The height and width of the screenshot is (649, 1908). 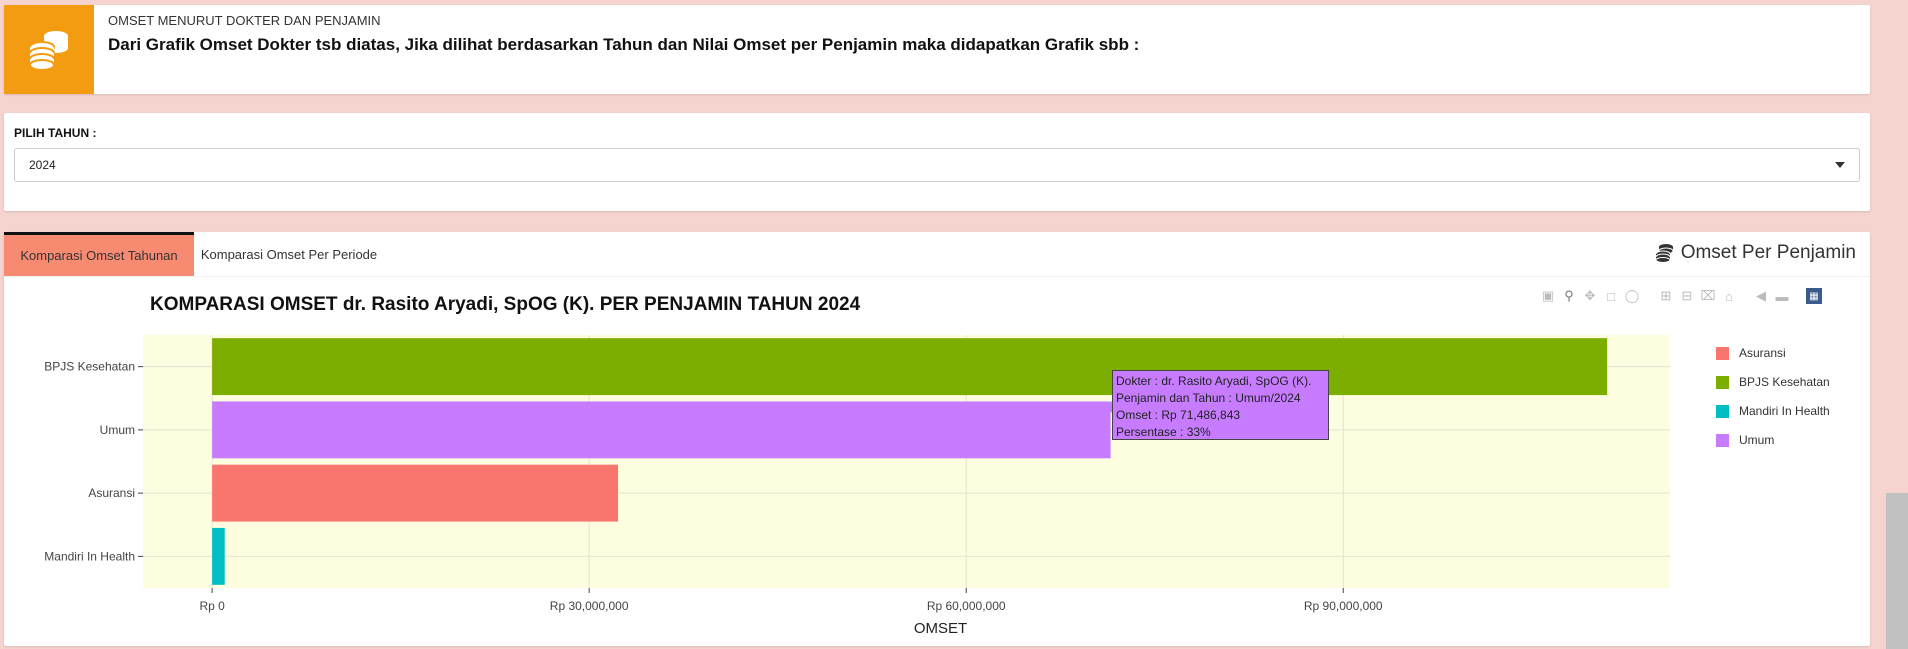 I want to click on legend-label: Mandiri In Health, so click(x=1784, y=411).